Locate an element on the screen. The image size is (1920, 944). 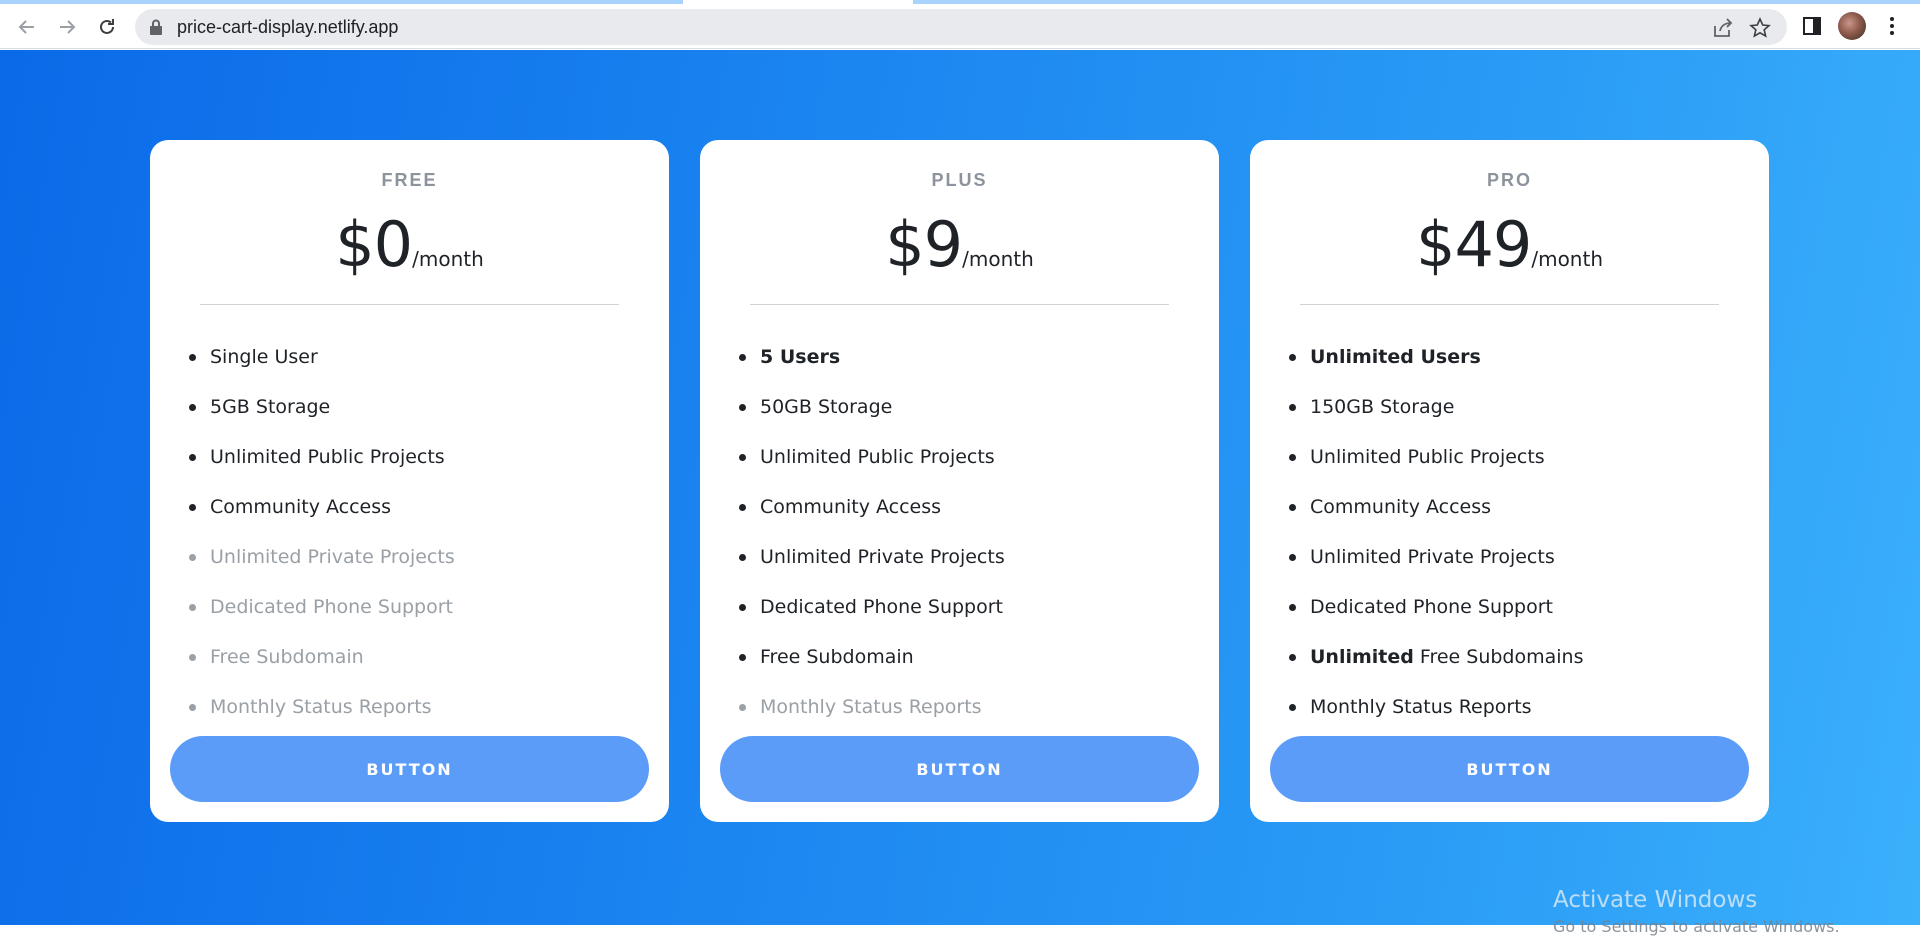
forward-icon is located at coordinates (68, 27).